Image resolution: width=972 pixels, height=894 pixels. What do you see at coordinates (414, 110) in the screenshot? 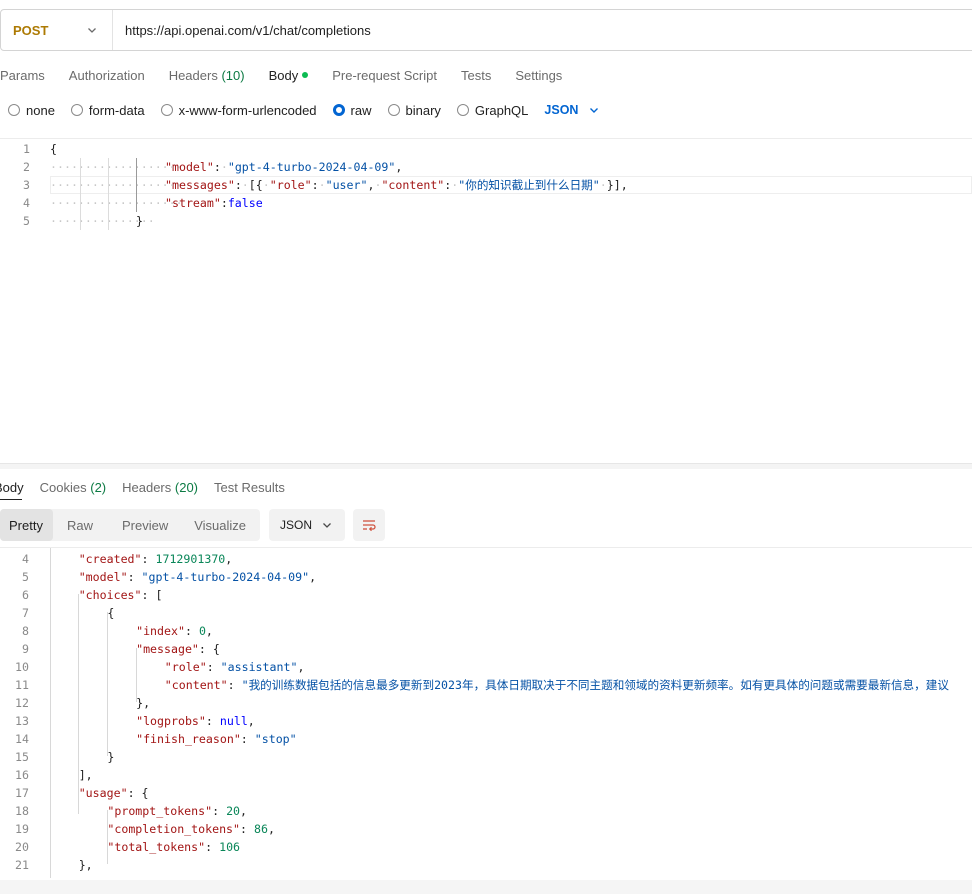
I see `body-type-binary: binary` at bounding box center [414, 110].